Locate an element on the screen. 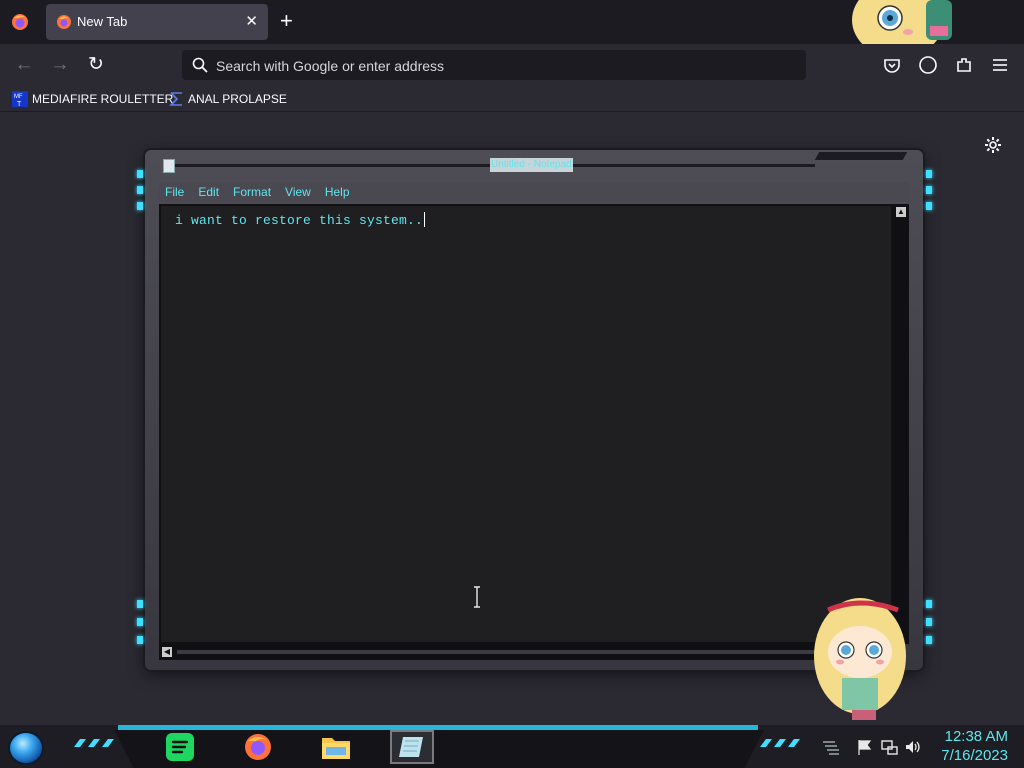 The height and width of the screenshot is (768, 1024). firefox-view-icon is located at coordinates (20, 22).